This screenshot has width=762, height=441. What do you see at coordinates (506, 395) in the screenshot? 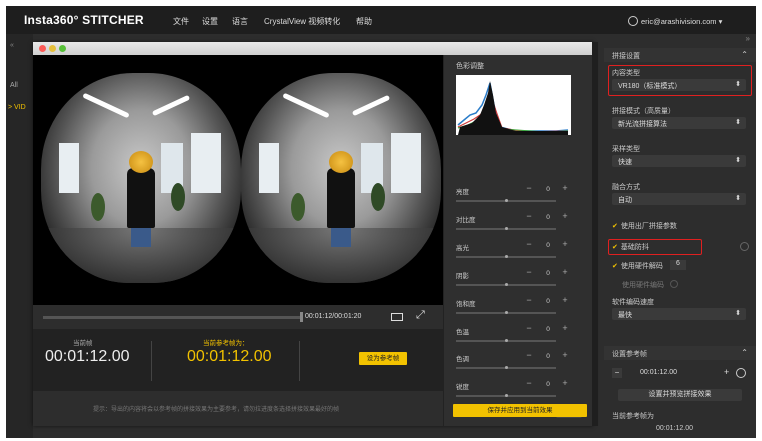
I see `sharpness-knob` at bounding box center [506, 395].